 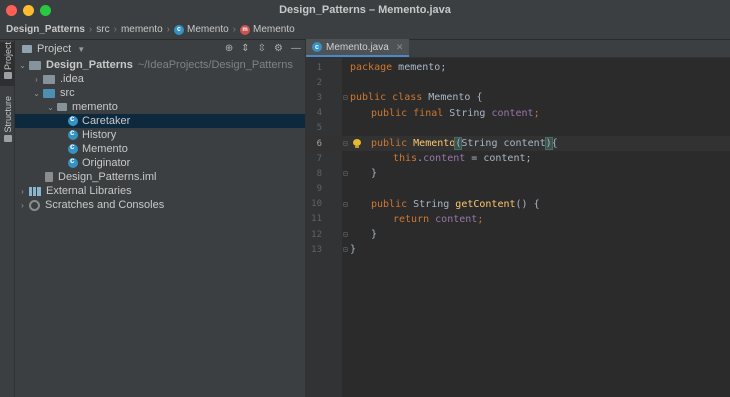 What do you see at coordinates (106, 121) in the screenshot?
I see `tree-item-label: Caretaker` at bounding box center [106, 121].